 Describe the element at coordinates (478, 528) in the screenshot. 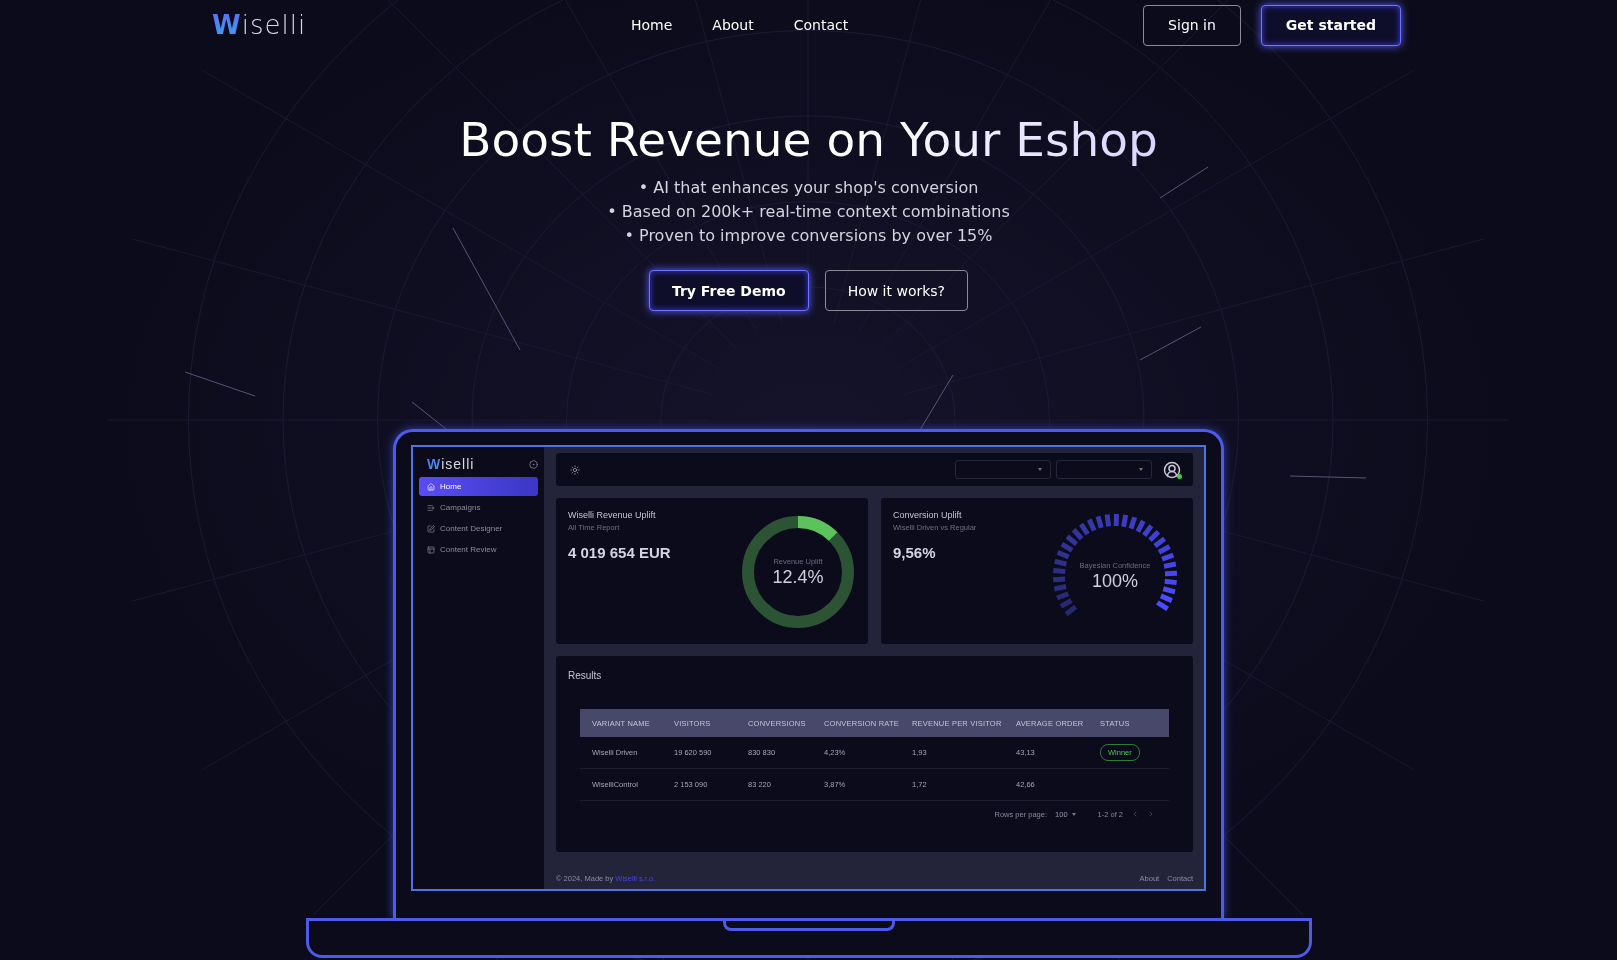

I see `sidebar-item: Content Designer` at that location.